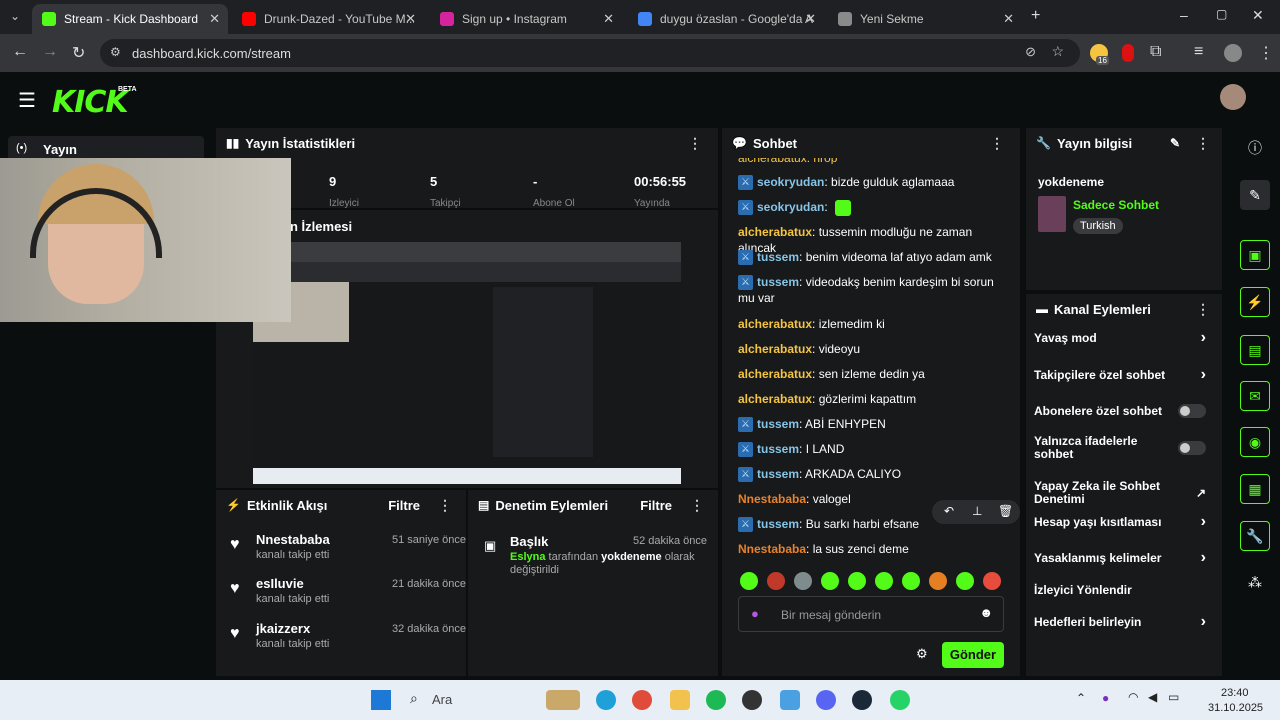 This screenshot has width=1280, height=720. What do you see at coordinates (1120, 590) in the screenshot?
I see `channel-action-item: İzleyici Yönlendir` at bounding box center [1120, 590].